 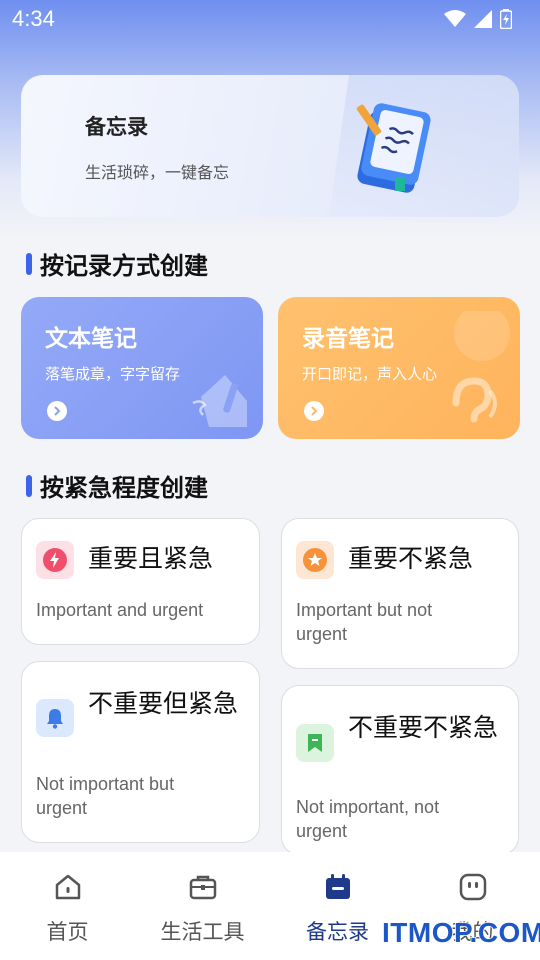 What do you see at coordinates (368, 819) in the screenshot?
I see `urgency-desc: Not important, not urgent` at bounding box center [368, 819].